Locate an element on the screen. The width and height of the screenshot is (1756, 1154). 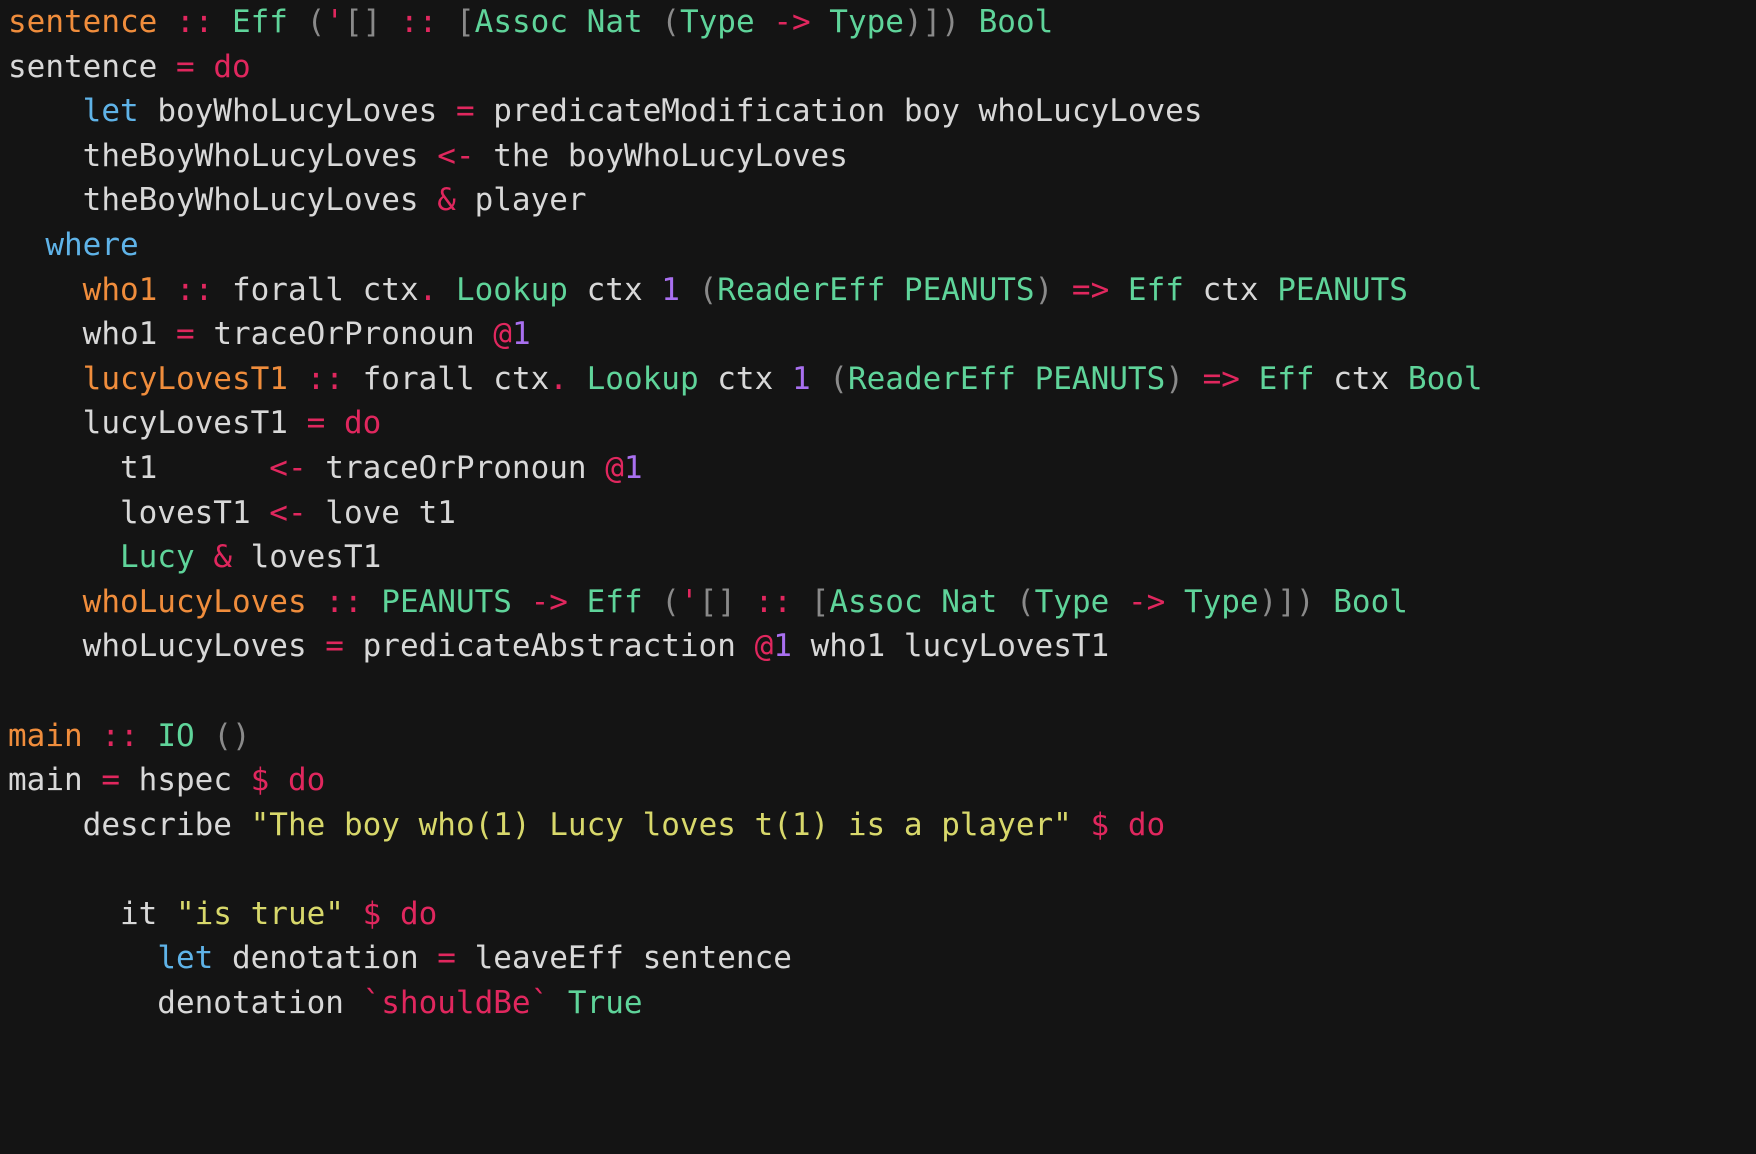
code-token: Eff is located at coordinates (1155, 289).